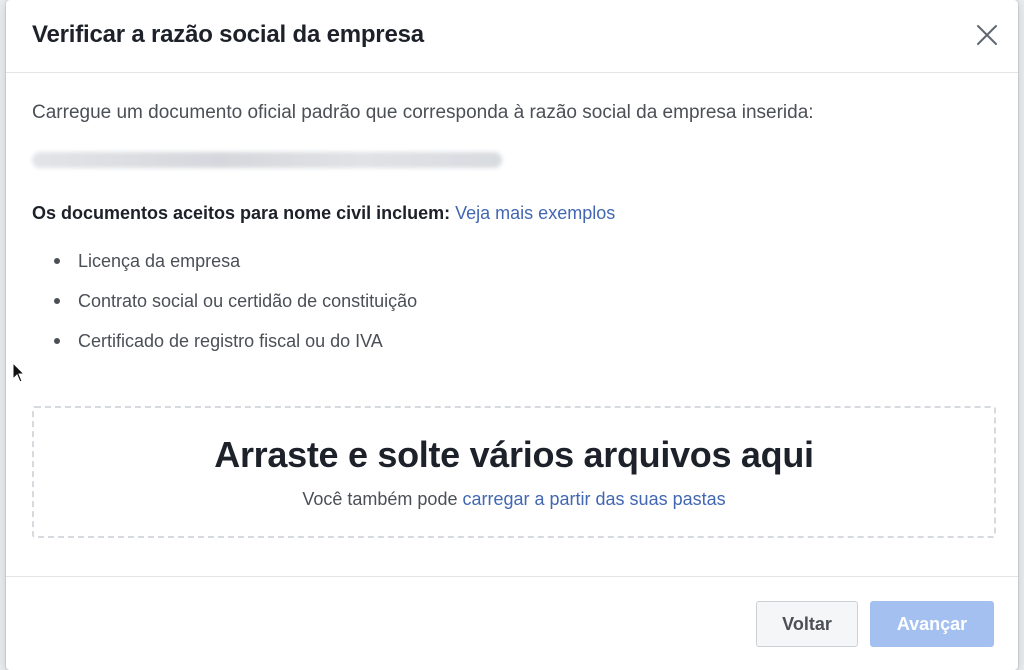 This screenshot has width=1024, height=670. Describe the element at coordinates (512, 623) in the screenshot. I see `dialog-footer: Voltar Avançar` at that location.